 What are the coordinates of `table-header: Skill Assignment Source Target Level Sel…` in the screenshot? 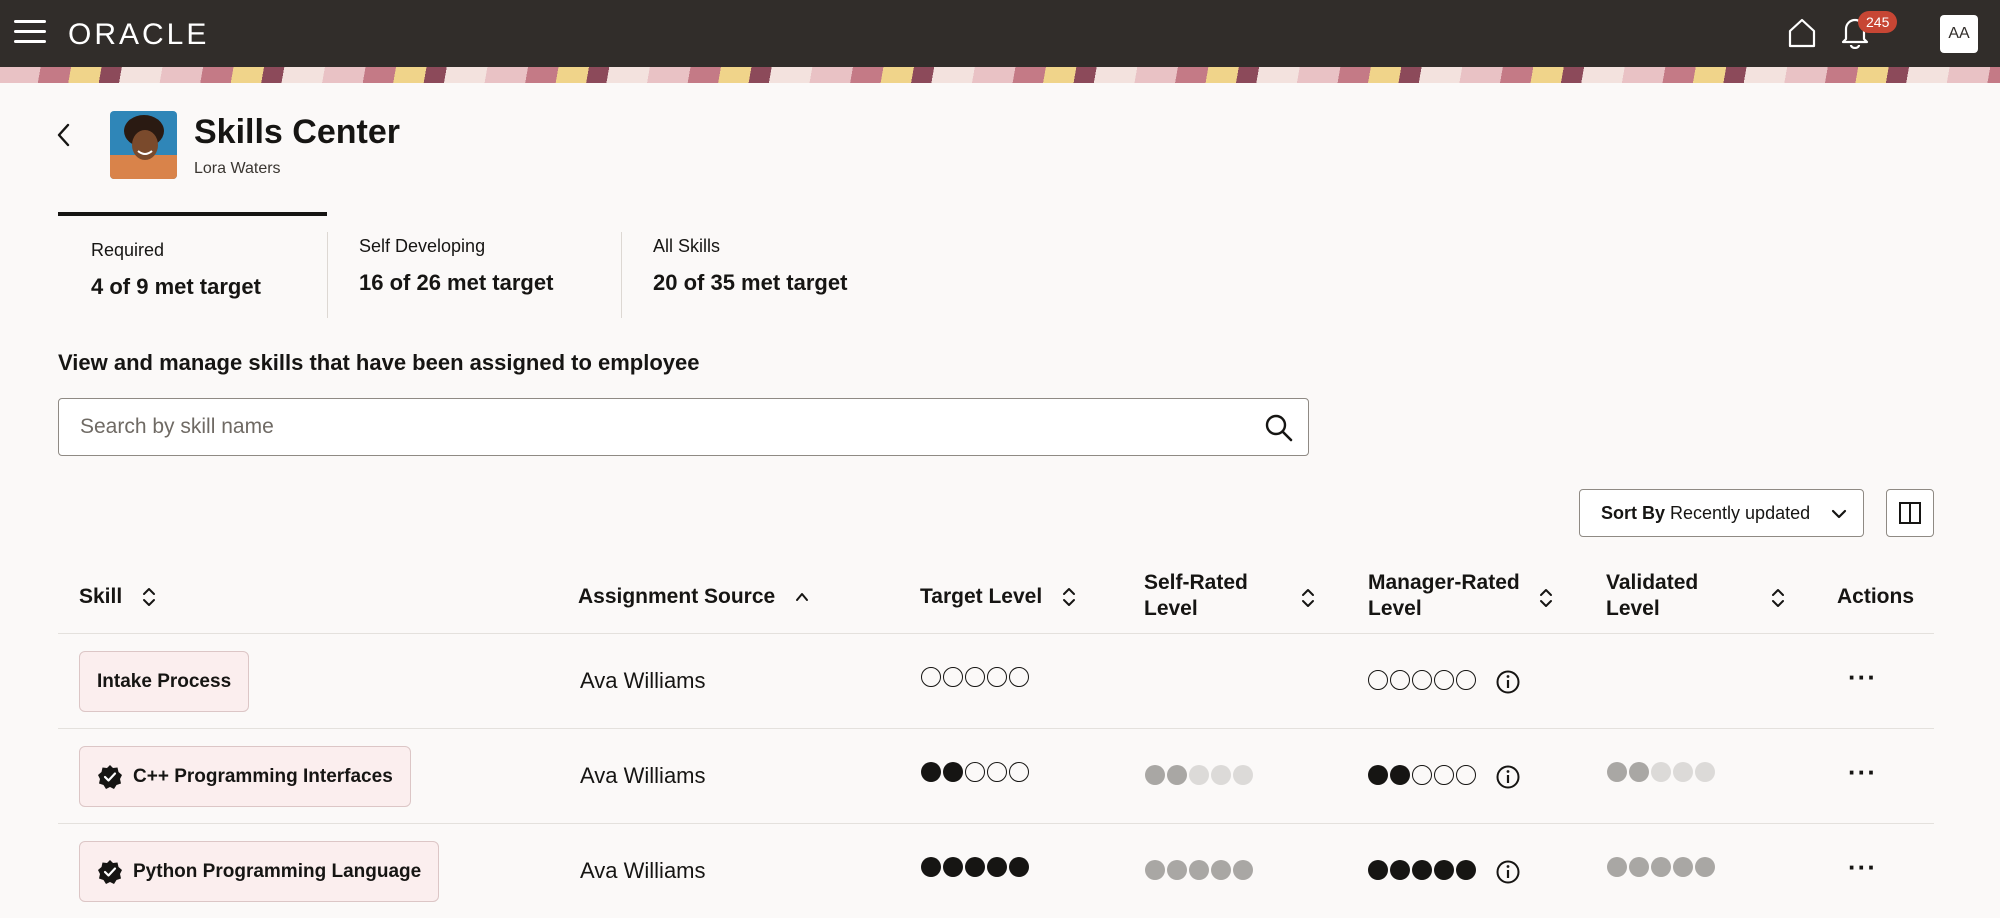 It's located at (996, 597).